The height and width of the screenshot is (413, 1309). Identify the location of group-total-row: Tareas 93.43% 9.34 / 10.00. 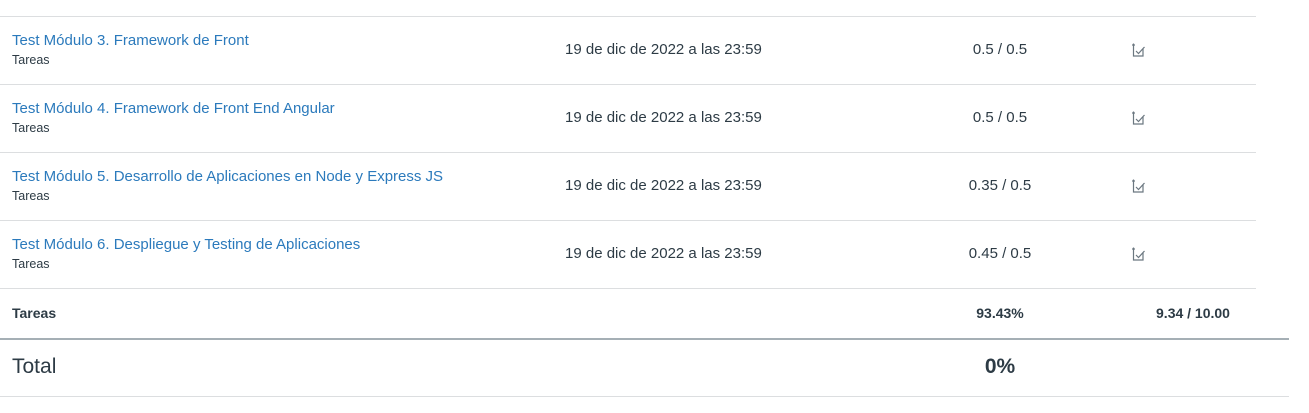
(628, 314).